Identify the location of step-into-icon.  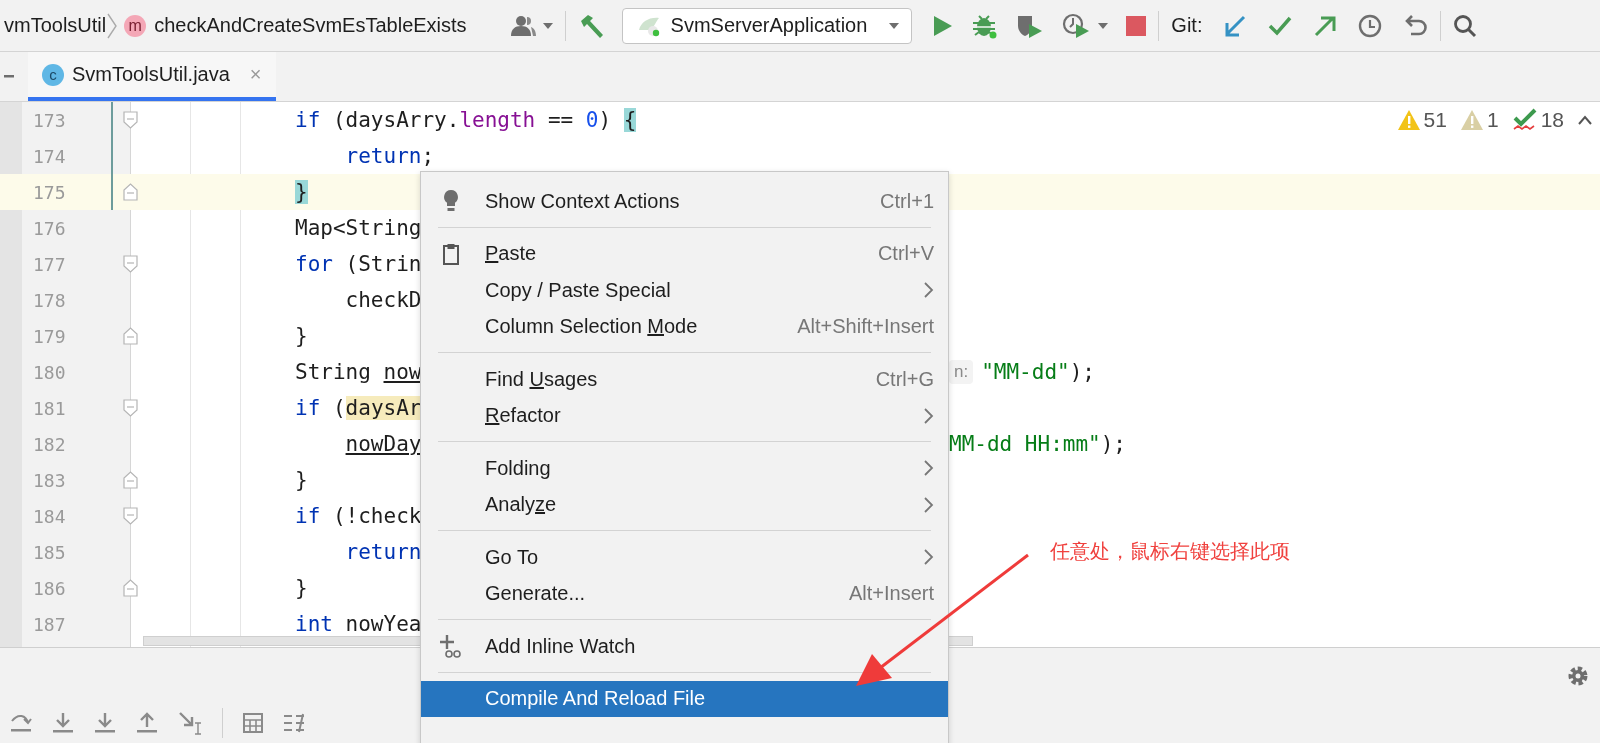
(63, 723).